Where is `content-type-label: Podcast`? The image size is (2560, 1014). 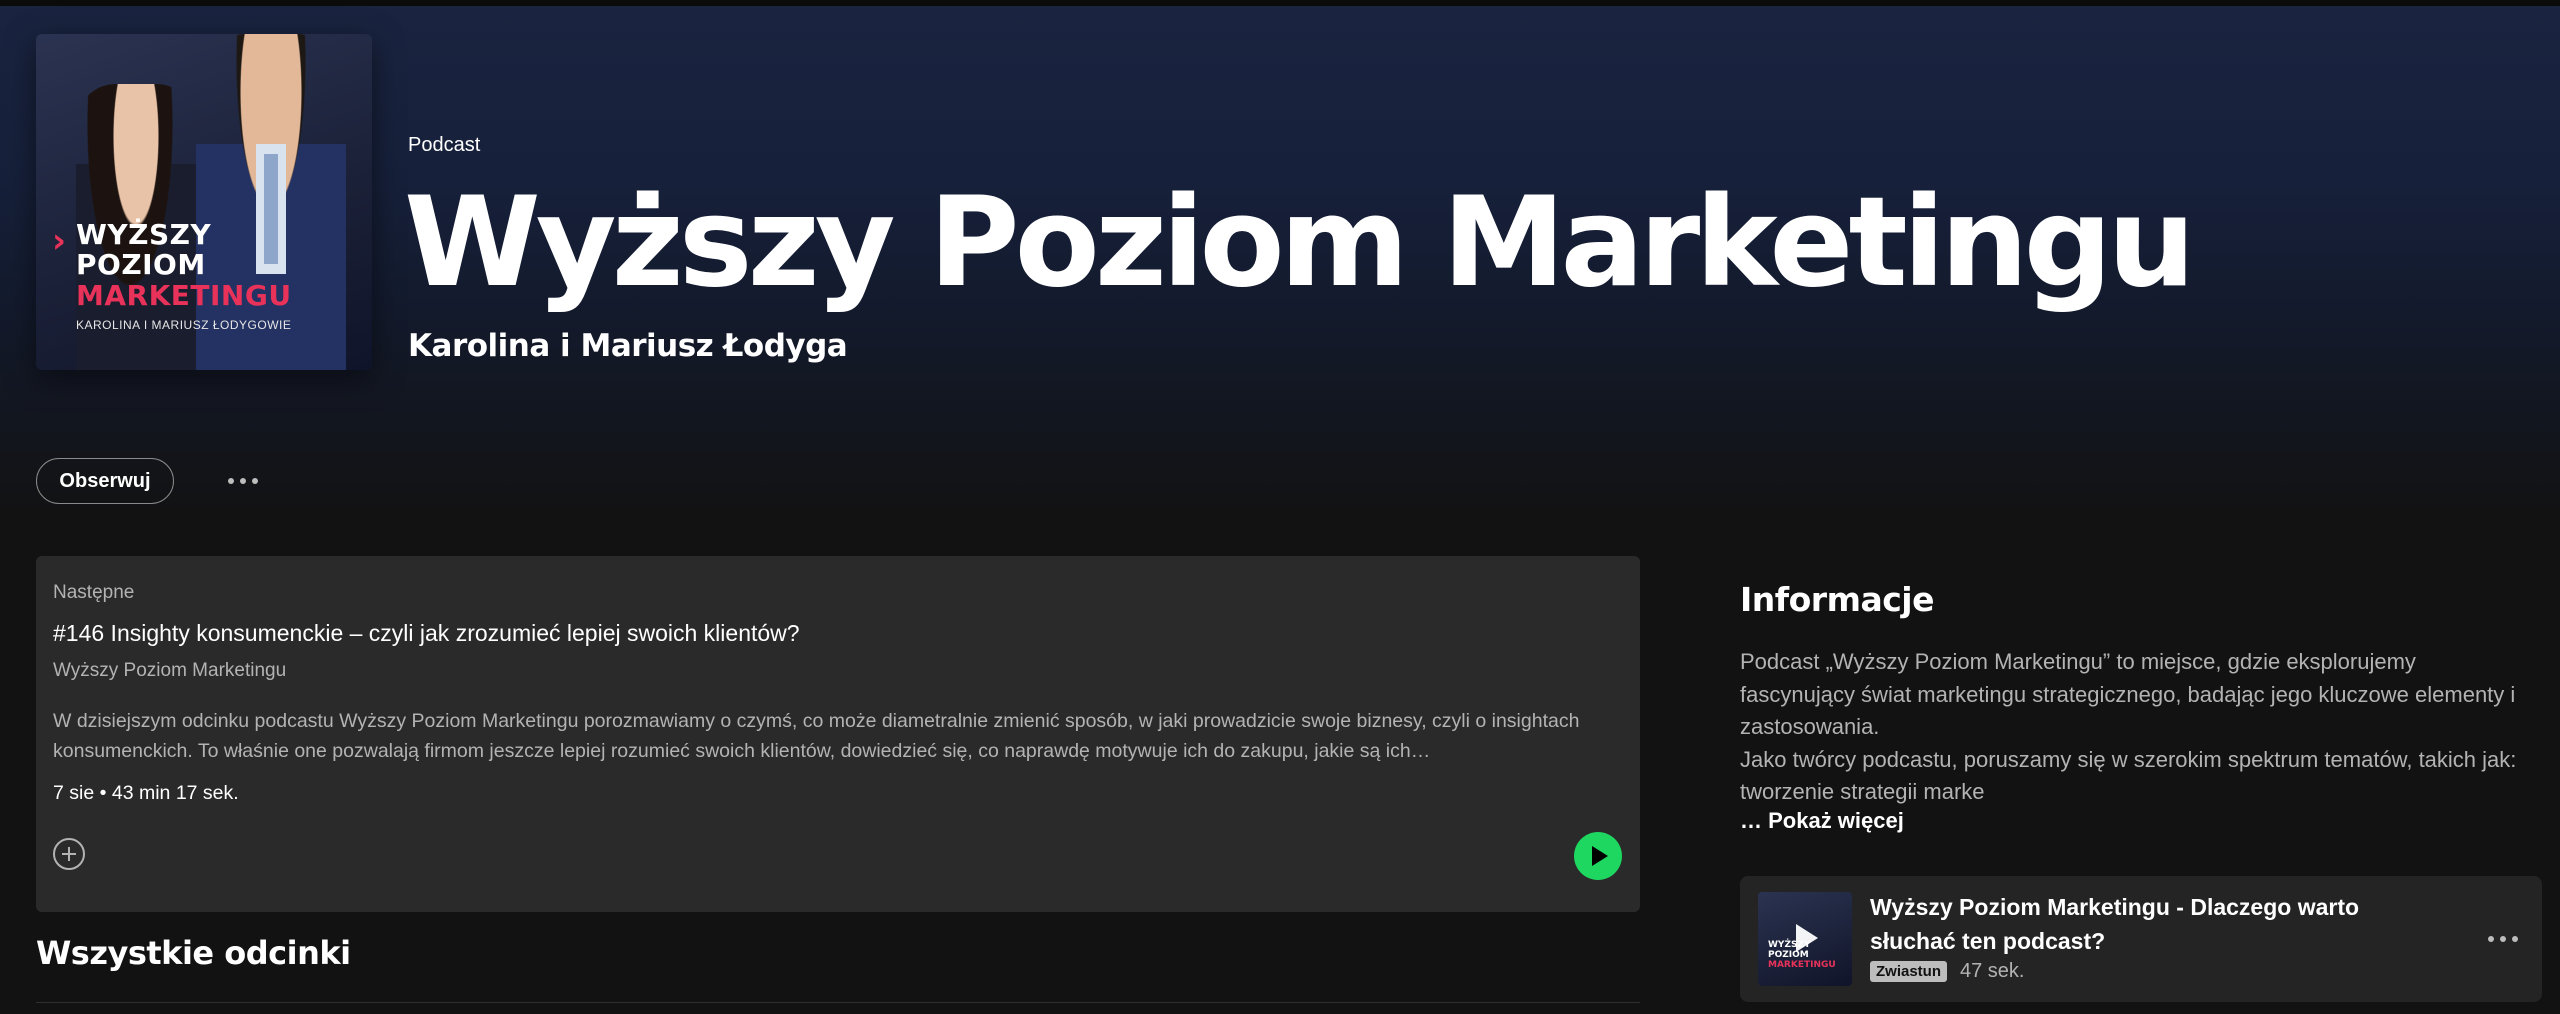
content-type-label: Podcast is located at coordinates (444, 145).